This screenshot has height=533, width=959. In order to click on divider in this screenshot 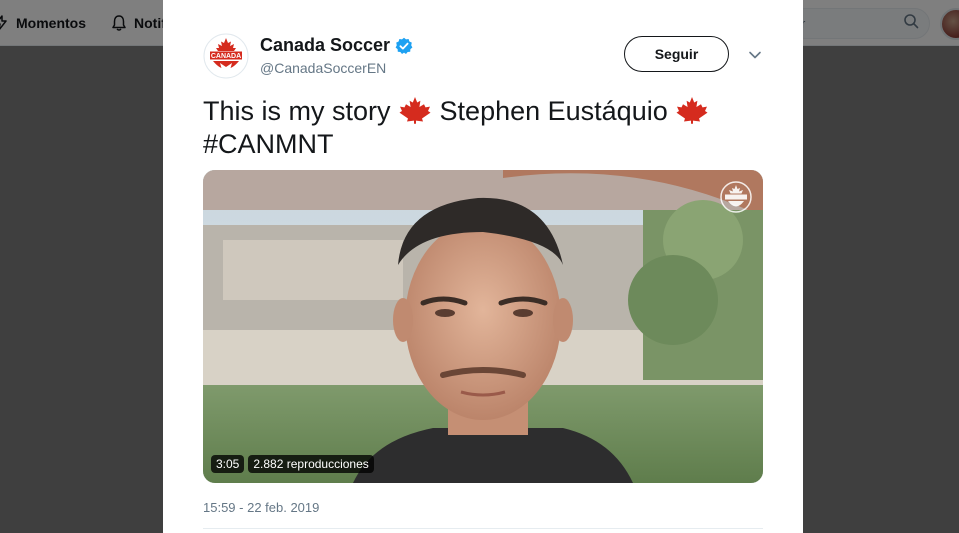, I will do `click(483, 528)`.